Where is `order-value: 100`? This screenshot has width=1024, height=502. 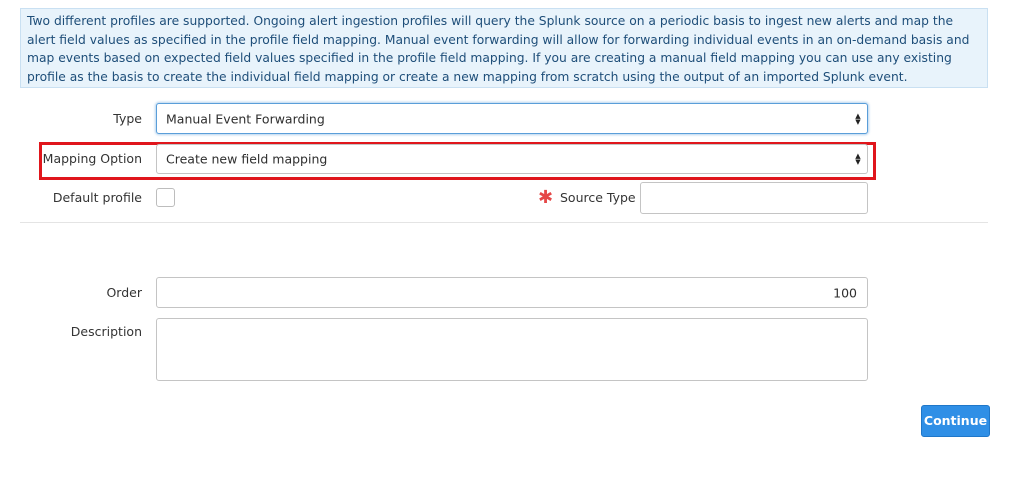 order-value: 100 is located at coordinates (845, 292).